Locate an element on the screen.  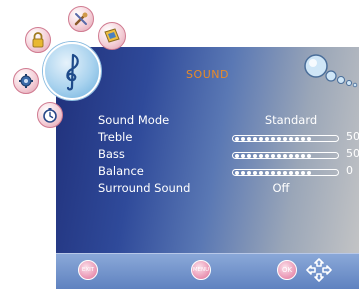
picture-icon is located at coordinates (112, 36).